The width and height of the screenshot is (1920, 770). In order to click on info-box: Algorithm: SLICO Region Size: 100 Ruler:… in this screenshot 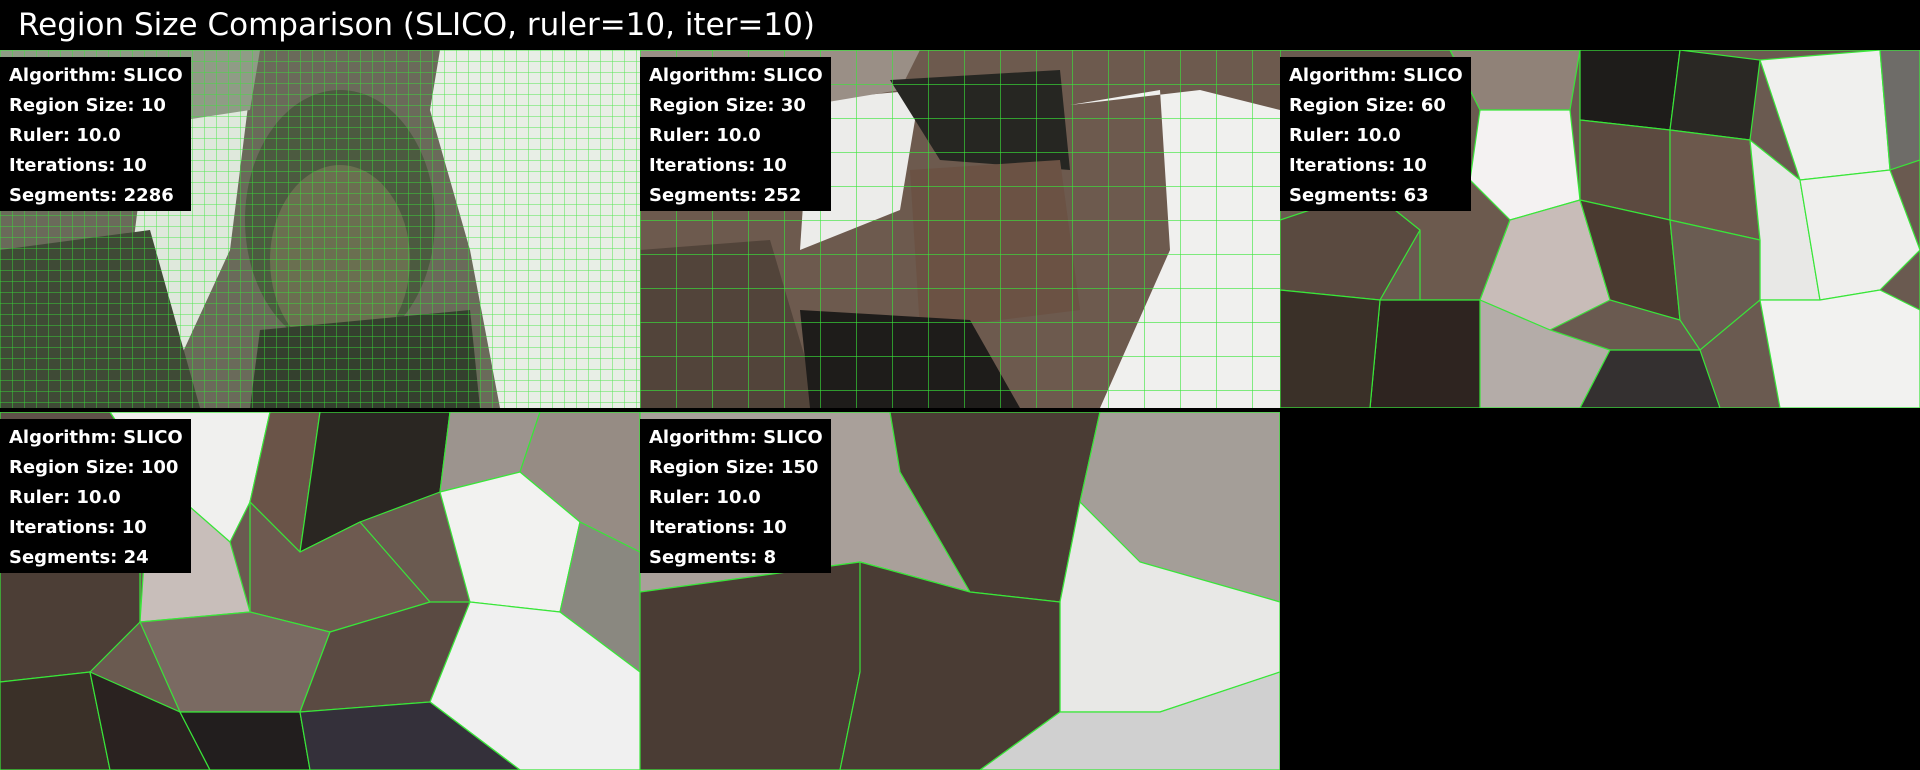, I will do `click(95, 496)`.